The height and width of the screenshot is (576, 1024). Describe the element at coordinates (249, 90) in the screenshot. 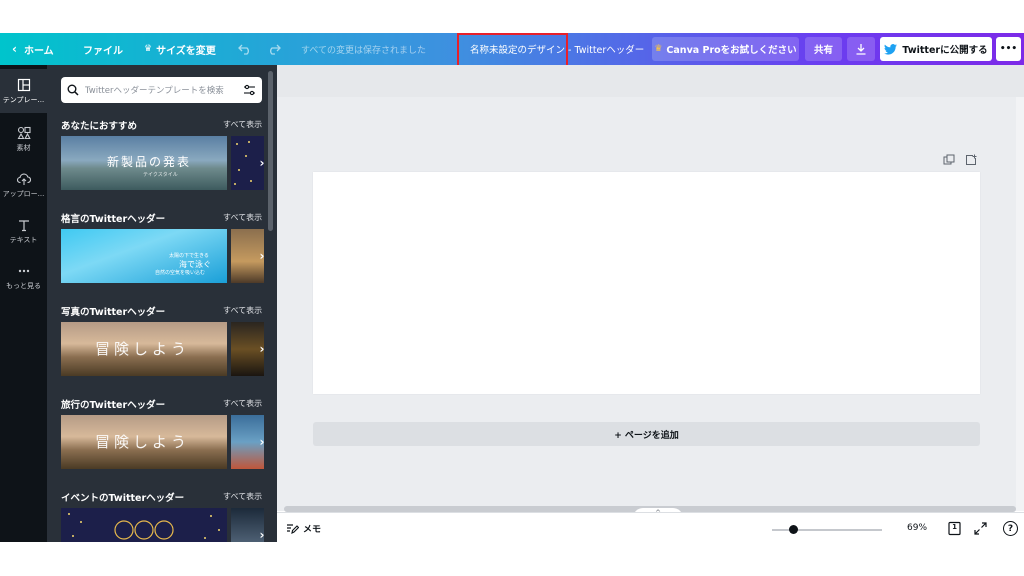

I see `filter-icon` at that location.